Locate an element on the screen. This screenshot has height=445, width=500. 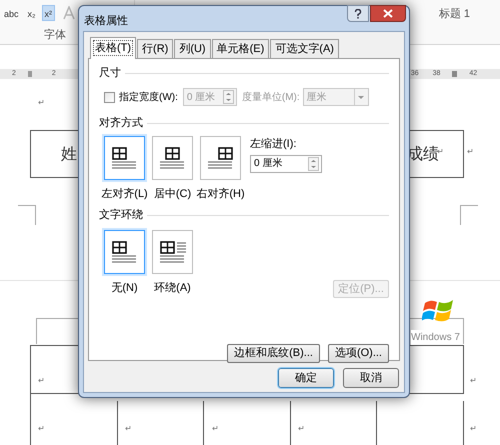
section-heading: 尺寸 is located at coordinates (110, 73).